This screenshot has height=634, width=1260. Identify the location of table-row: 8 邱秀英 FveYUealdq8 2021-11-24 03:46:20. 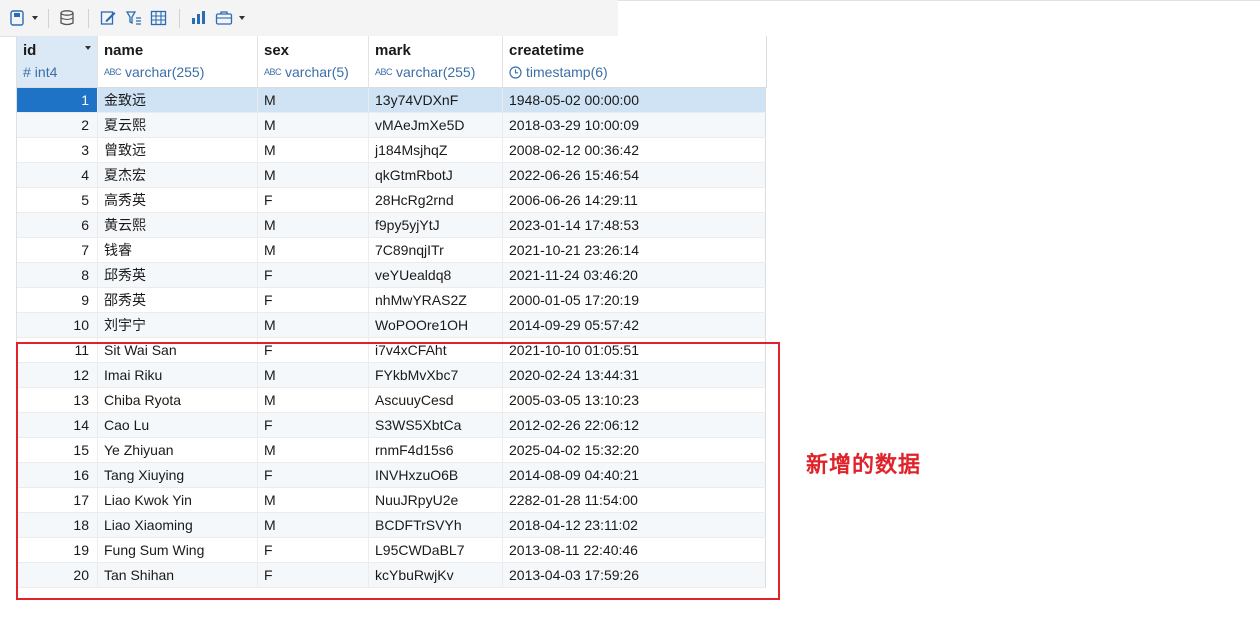
(391, 275).